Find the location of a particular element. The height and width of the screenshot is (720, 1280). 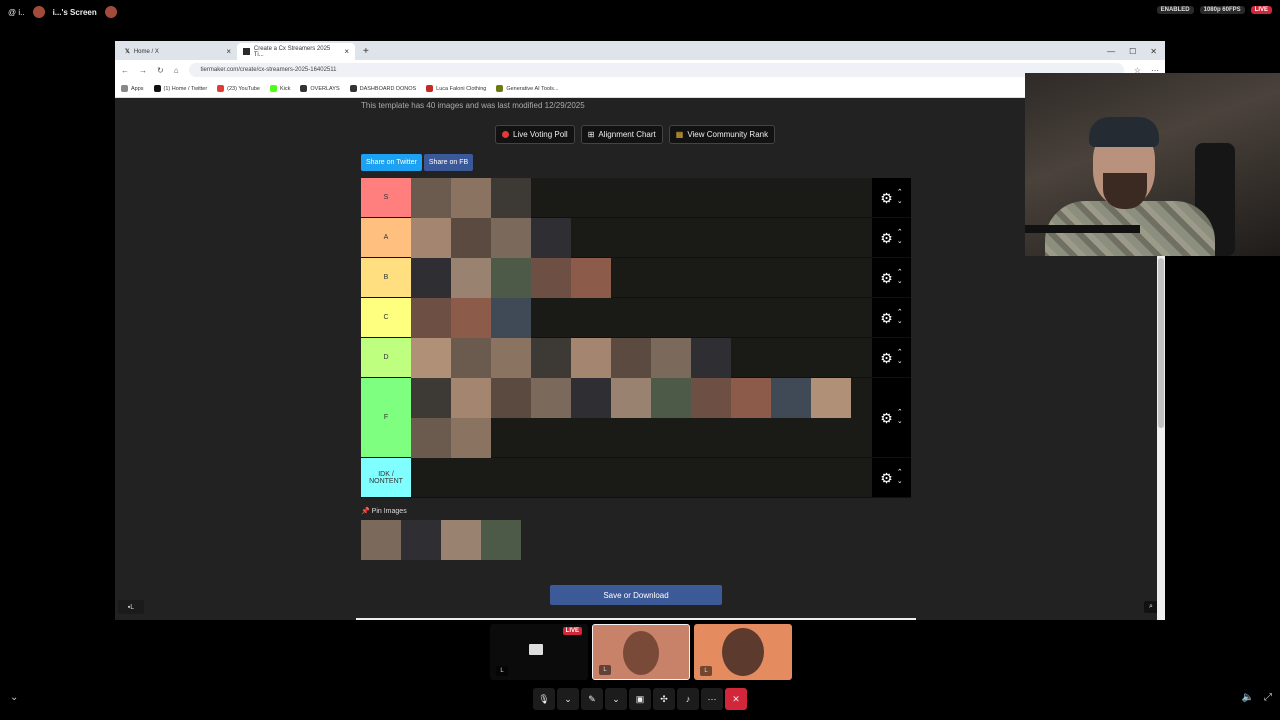

close-window-button: ✕ is located at coordinates (1153, 51).